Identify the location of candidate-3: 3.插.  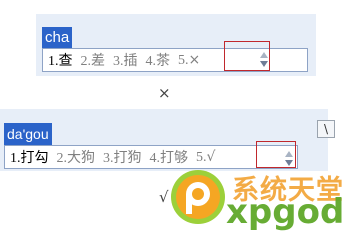
(125, 60).